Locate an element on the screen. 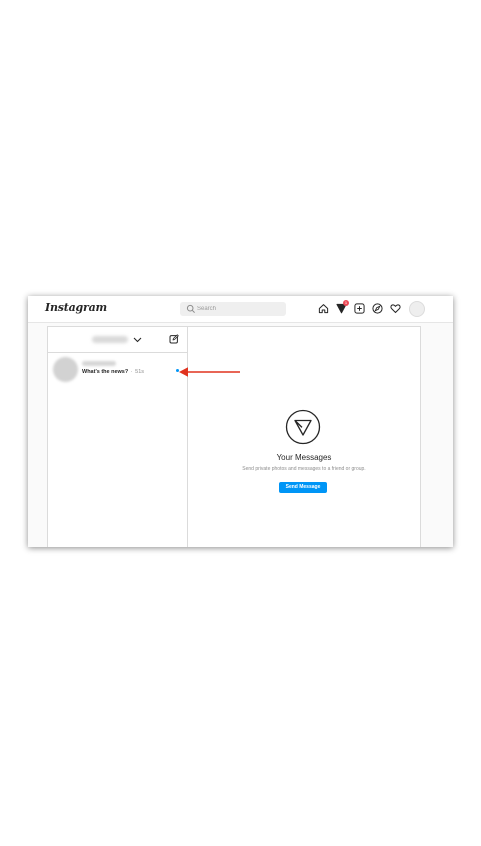 The image size is (481, 846). activity-heart-icon is located at coordinates (395, 308).